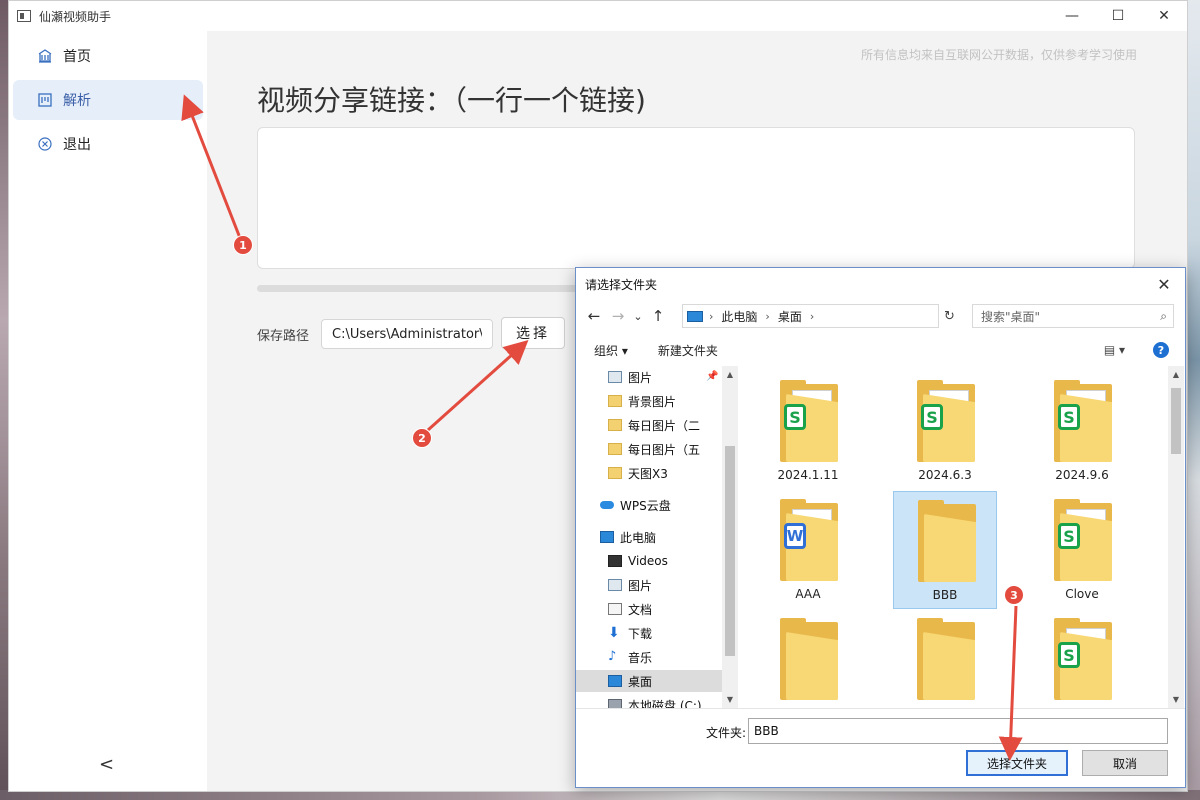 Image resolution: width=1200 pixels, height=800 pixels. Describe the element at coordinates (664, 449) in the screenshot. I see `tree-item-label: 每日图片（五` at that location.